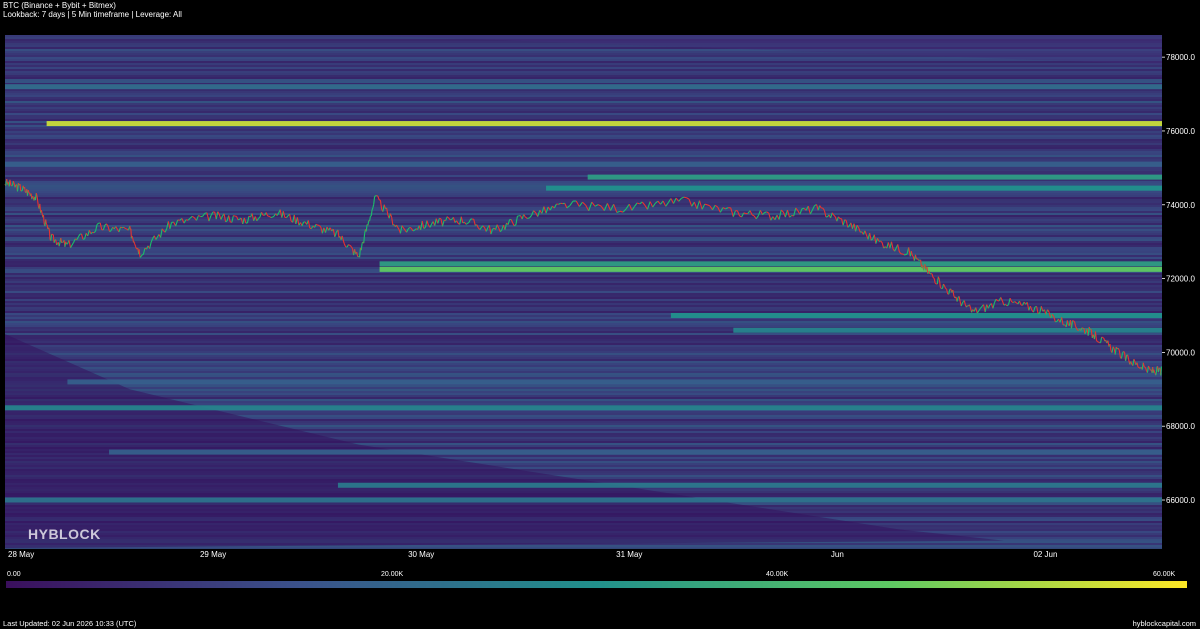 This screenshot has height=629, width=1200. Describe the element at coordinates (1180, 205) in the screenshot. I see `y-tick-label: 74000.0` at that location.